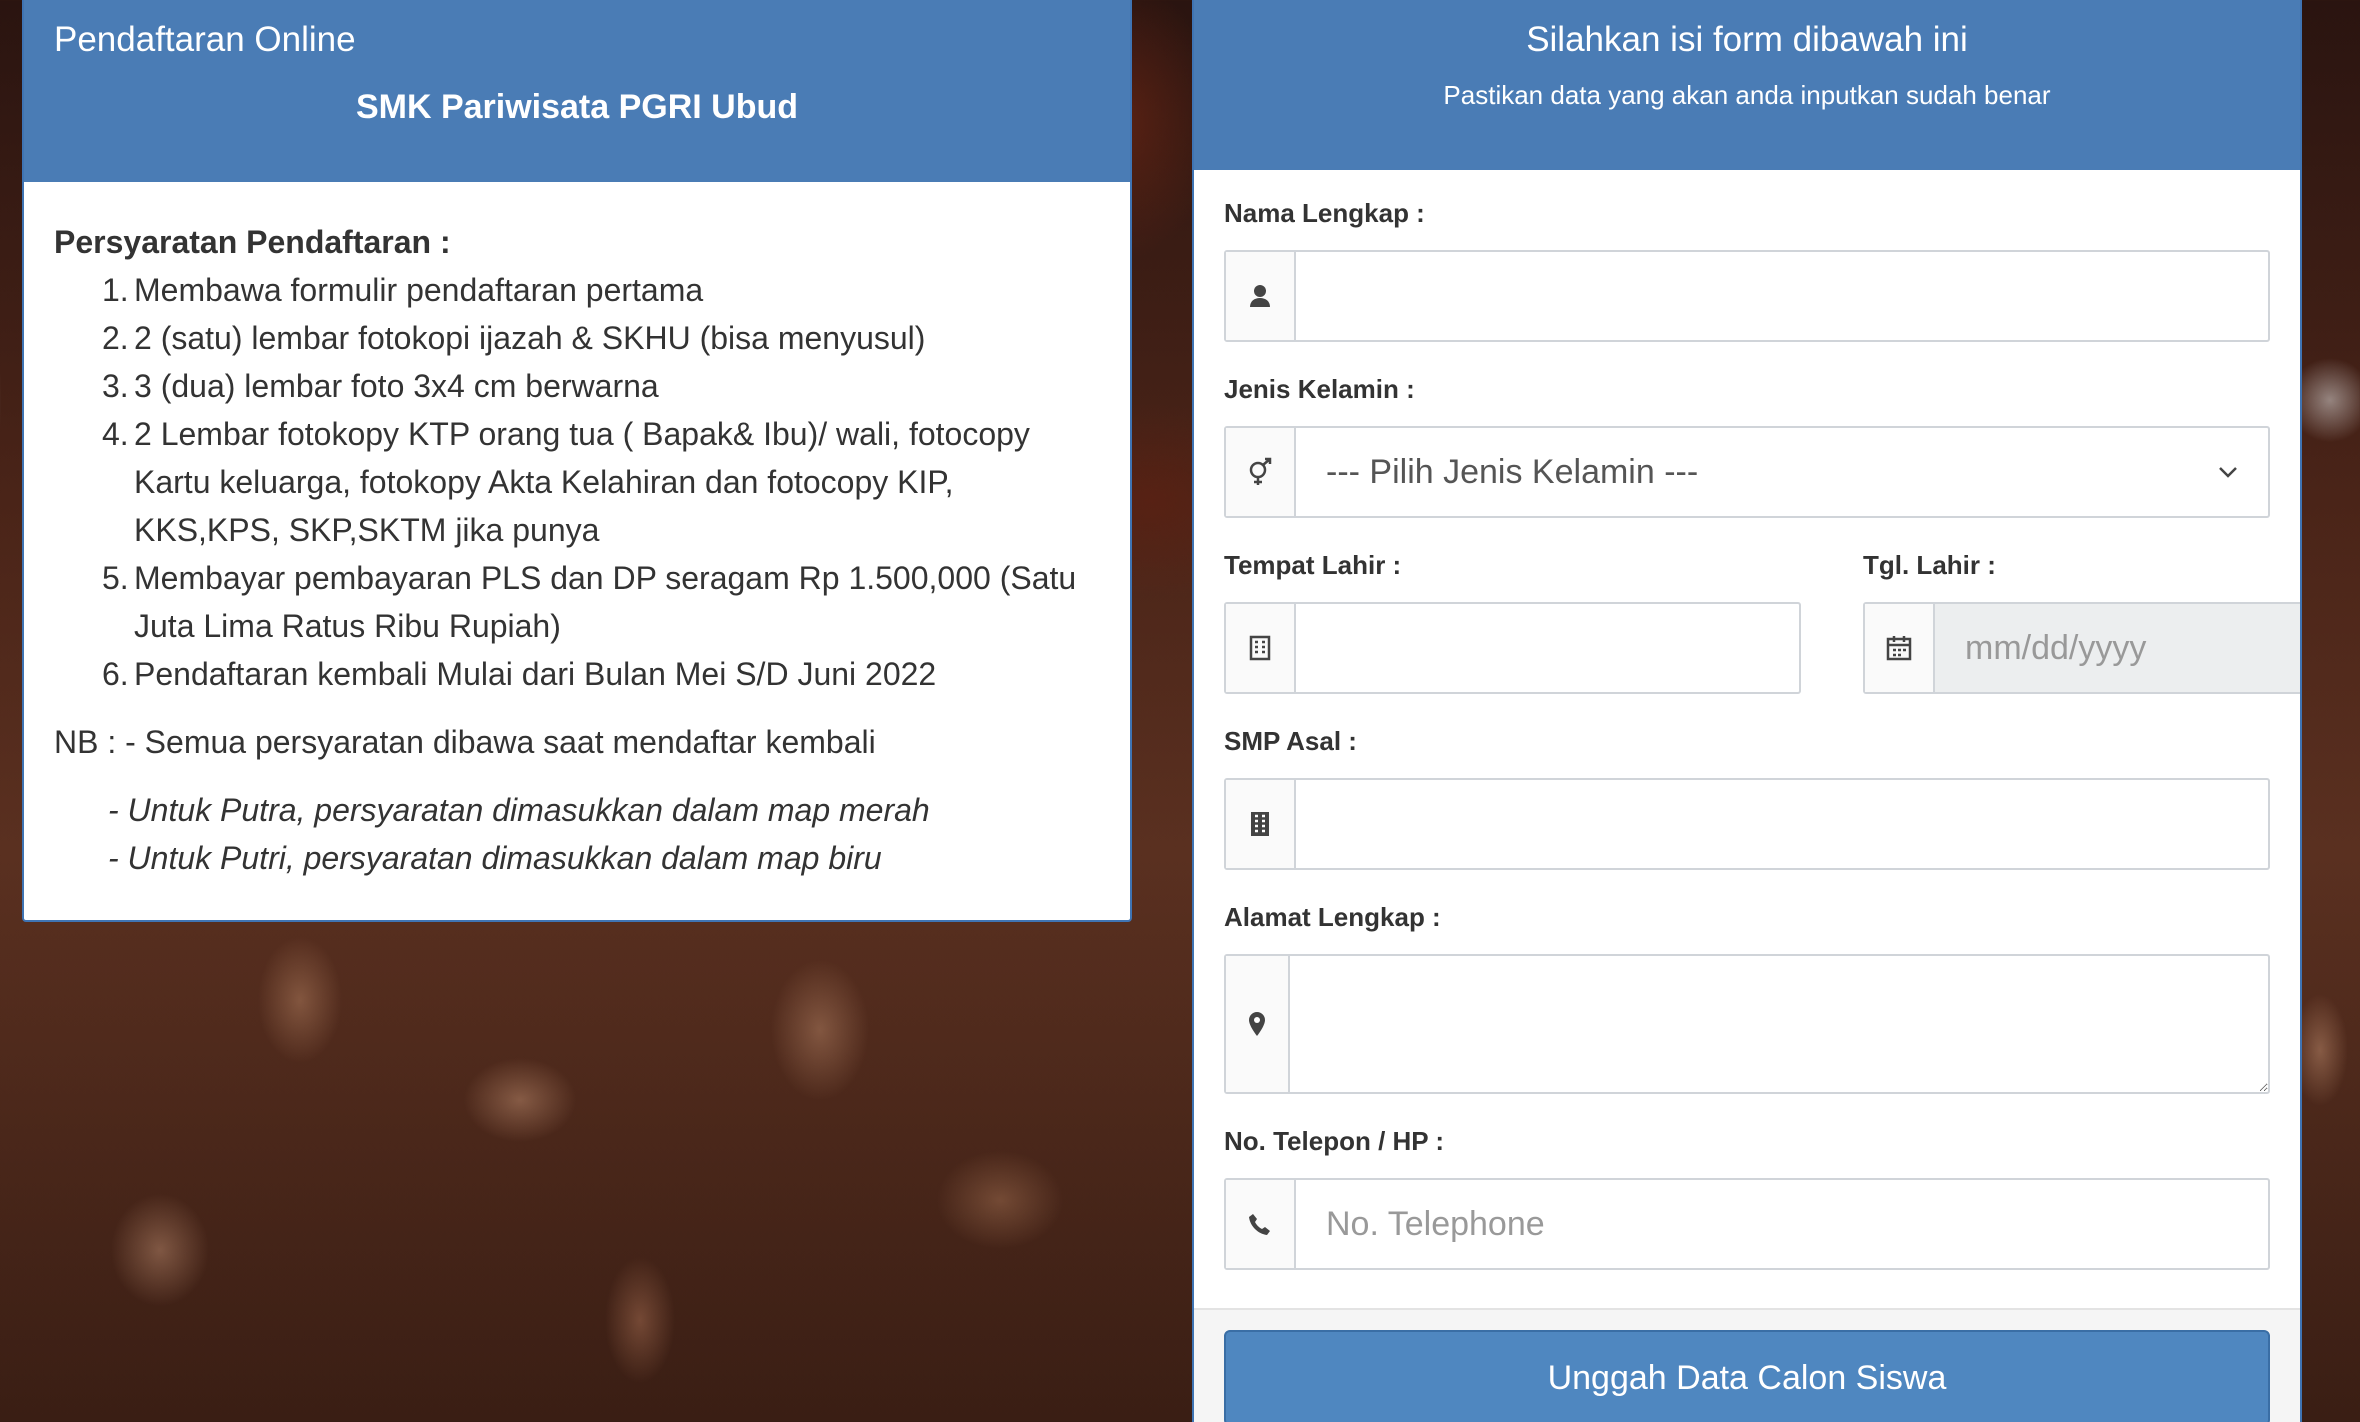 The image size is (2360, 1422). I want to click on nama-field: Nama Lengkap :, so click(1747, 270).